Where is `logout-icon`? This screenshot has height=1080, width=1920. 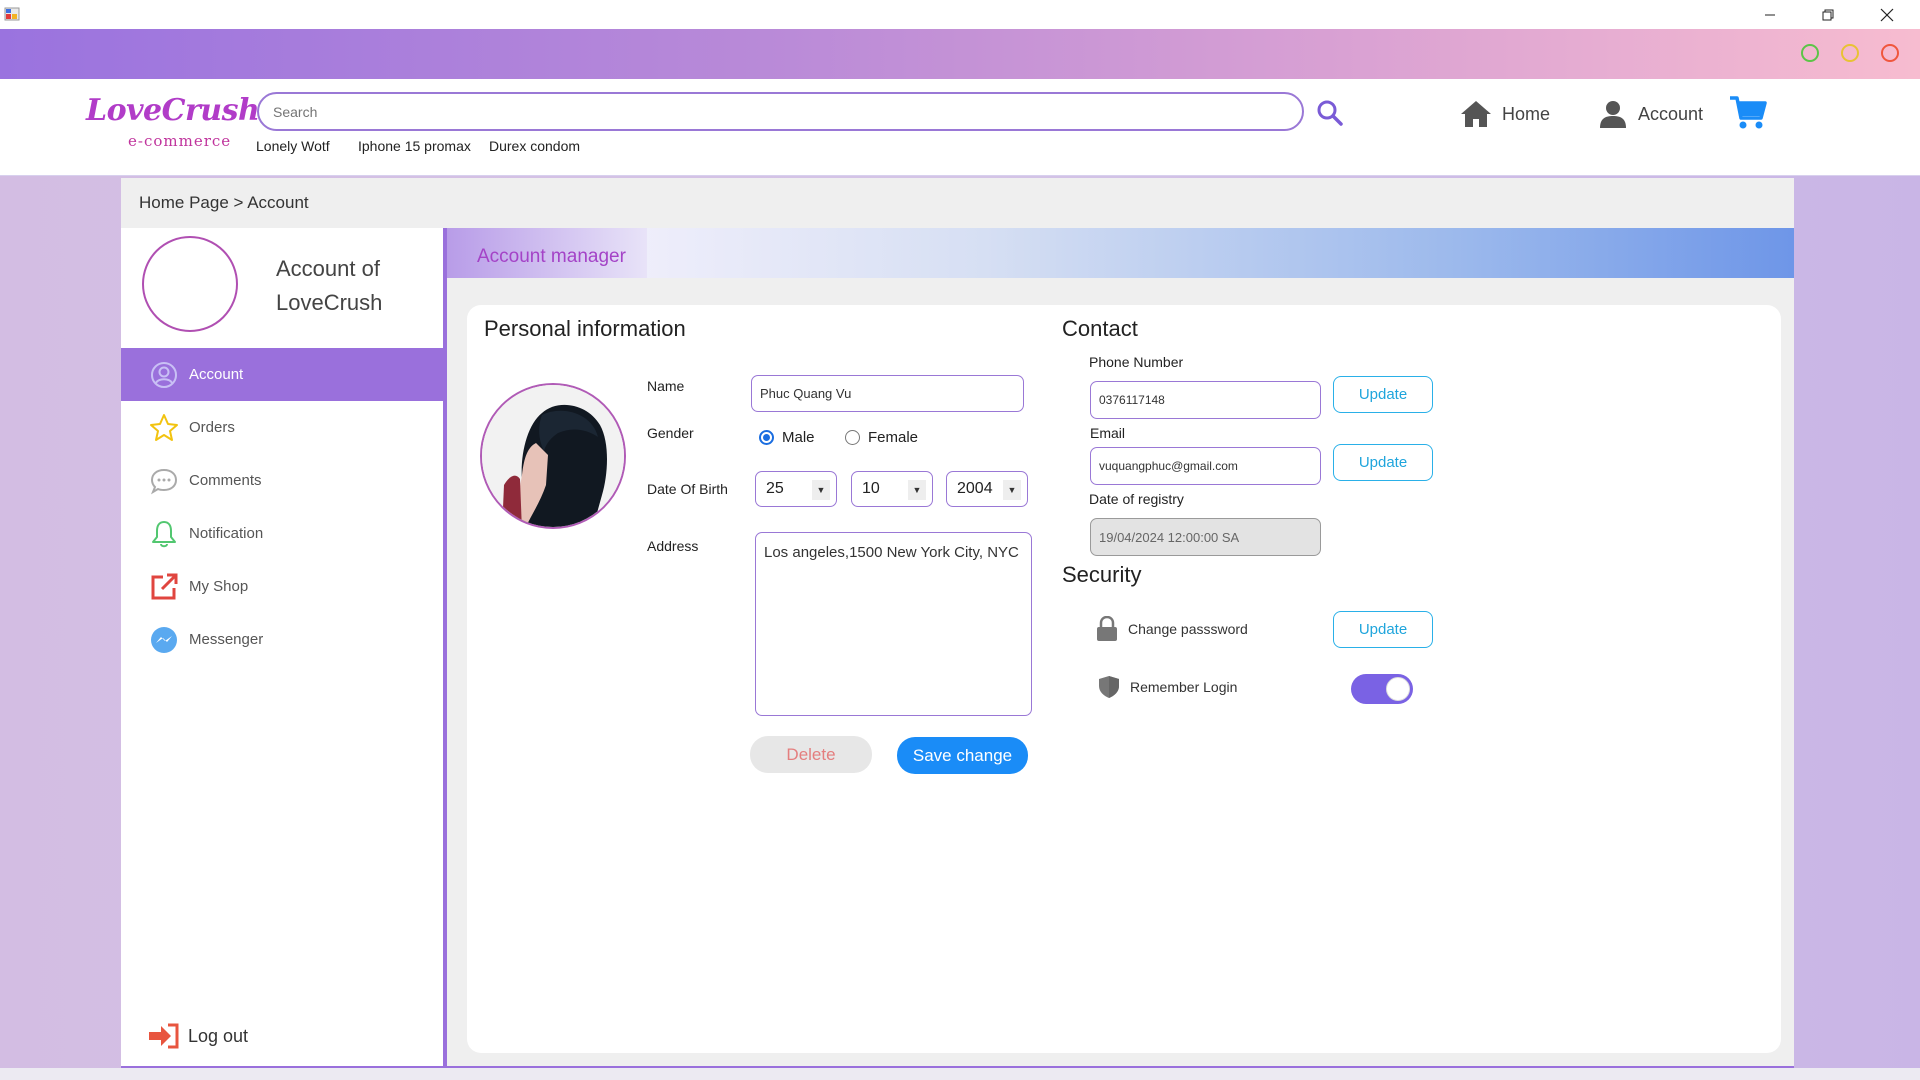
logout-icon is located at coordinates (164, 1036).